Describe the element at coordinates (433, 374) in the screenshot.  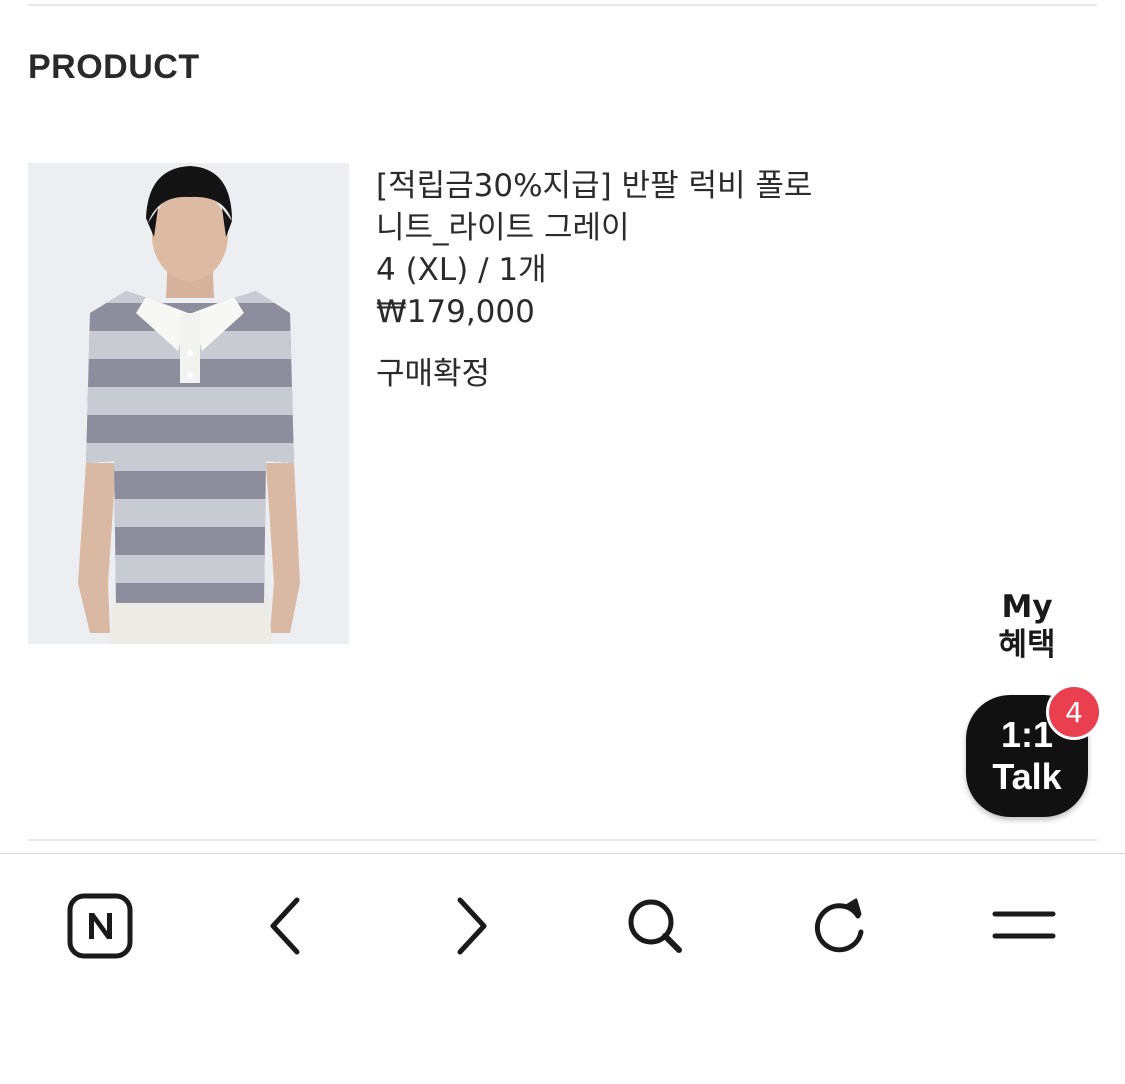
I see `order-status: 구매확정` at that location.